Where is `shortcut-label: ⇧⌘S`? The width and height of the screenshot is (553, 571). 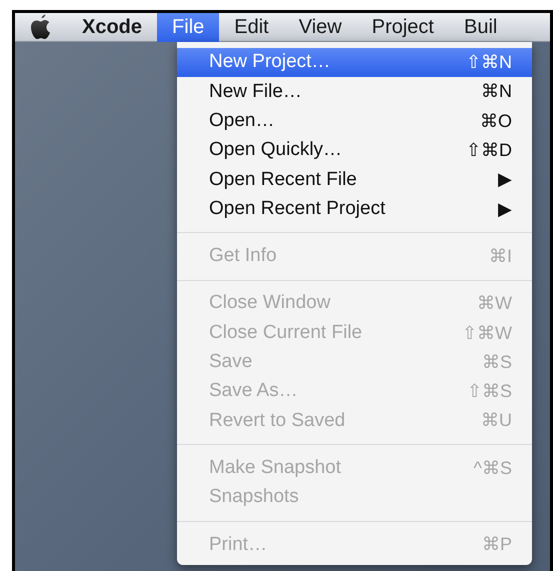 shortcut-label: ⇧⌘S is located at coordinates (489, 392).